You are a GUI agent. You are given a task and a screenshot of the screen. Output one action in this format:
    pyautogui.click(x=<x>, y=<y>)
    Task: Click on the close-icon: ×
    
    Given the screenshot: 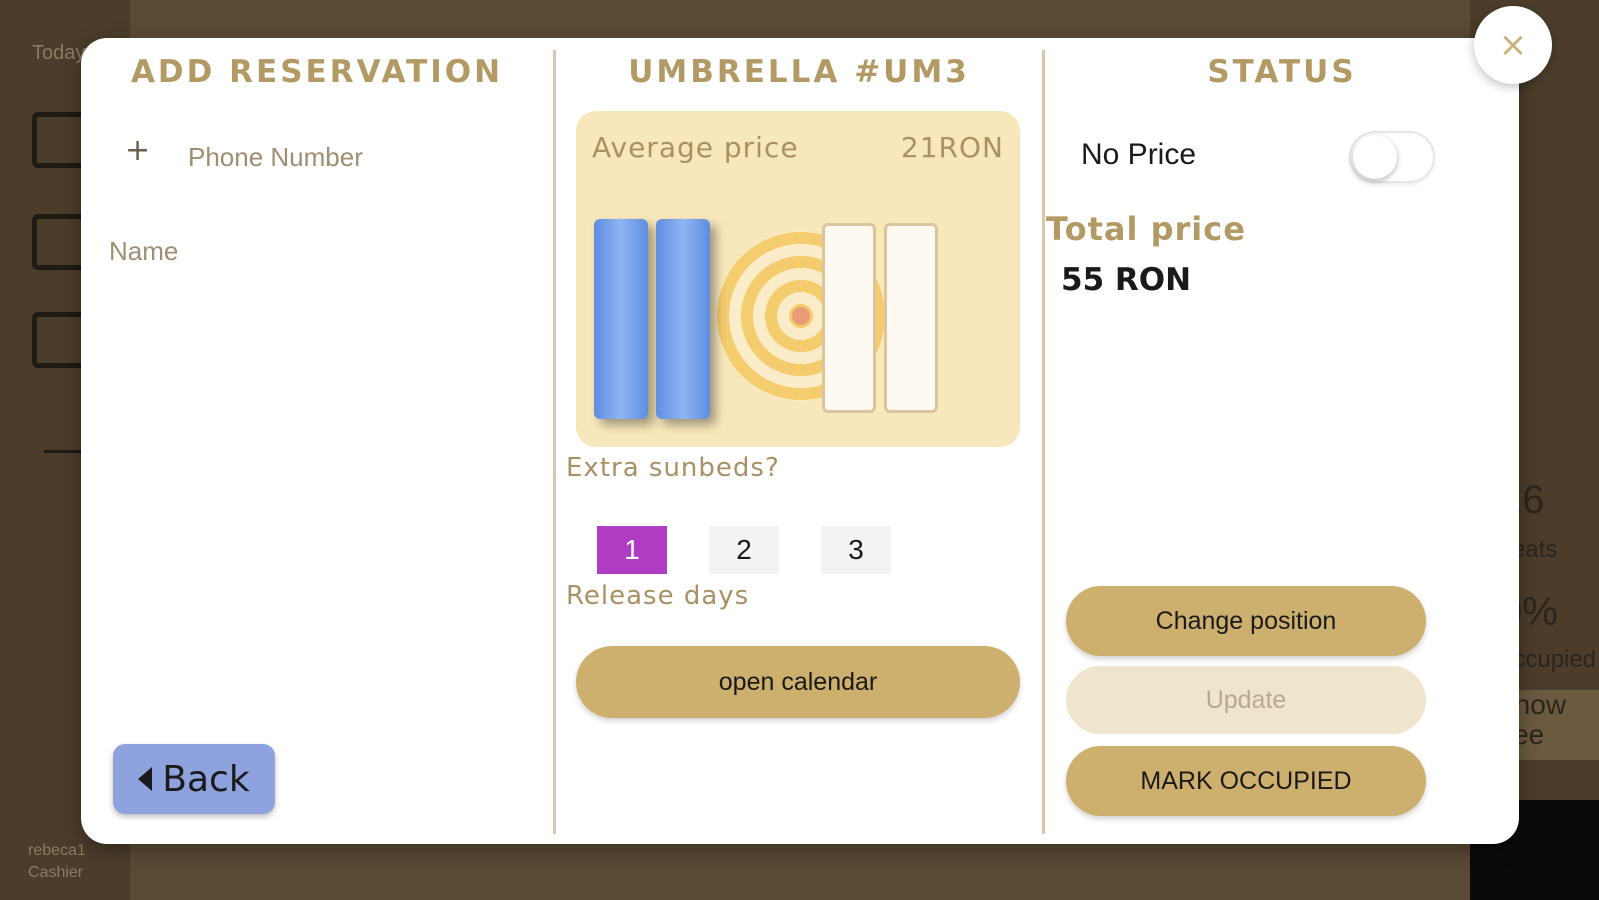 What is the action you would take?
    pyautogui.click(x=1513, y=45)
    